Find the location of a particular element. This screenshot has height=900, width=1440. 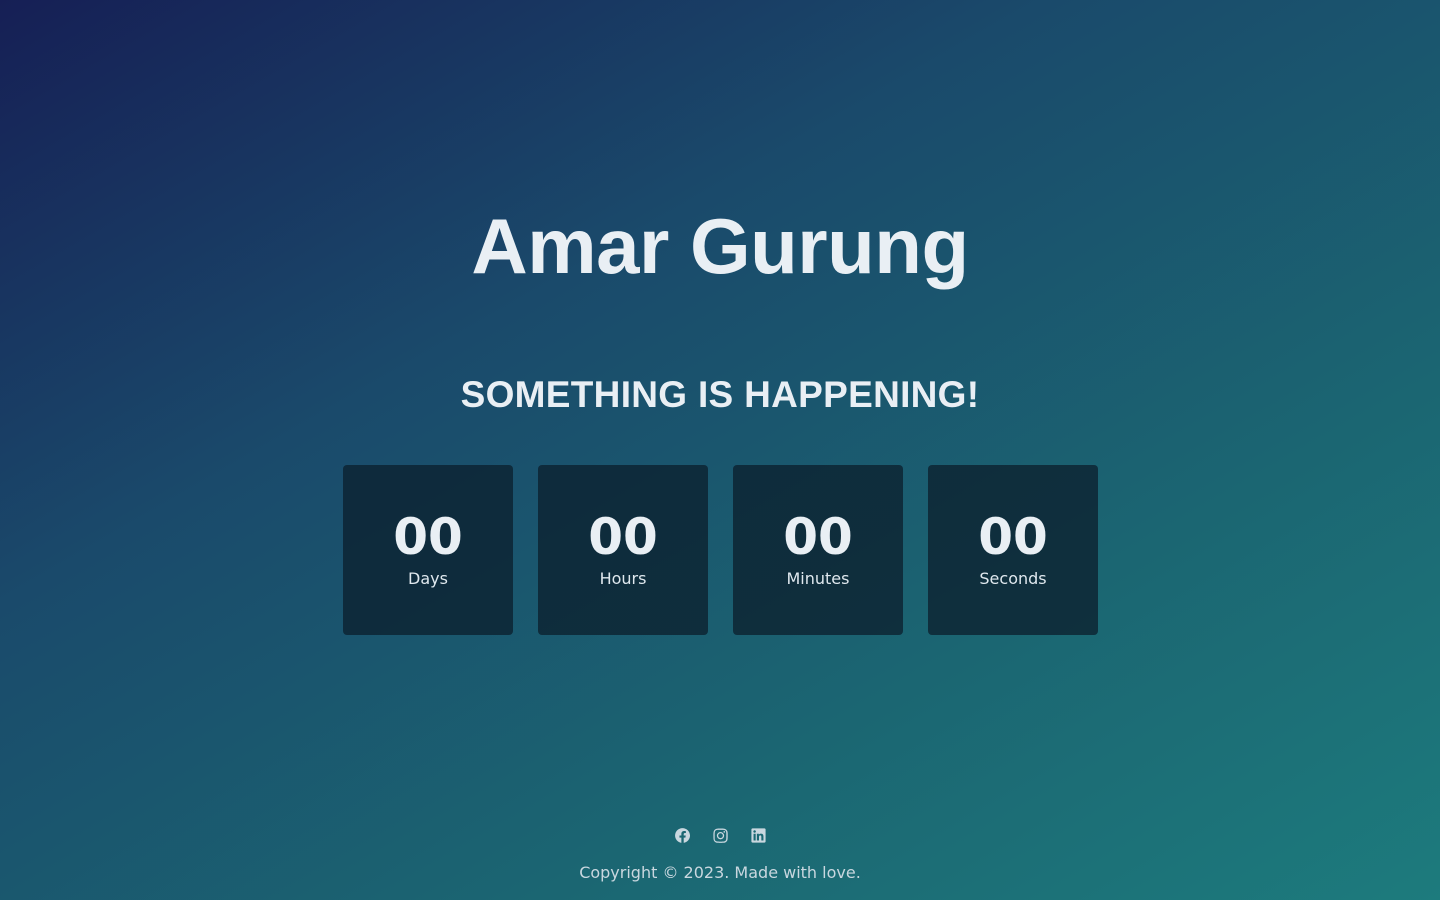

hours-value: 00 is located at coordinates (623, 537).